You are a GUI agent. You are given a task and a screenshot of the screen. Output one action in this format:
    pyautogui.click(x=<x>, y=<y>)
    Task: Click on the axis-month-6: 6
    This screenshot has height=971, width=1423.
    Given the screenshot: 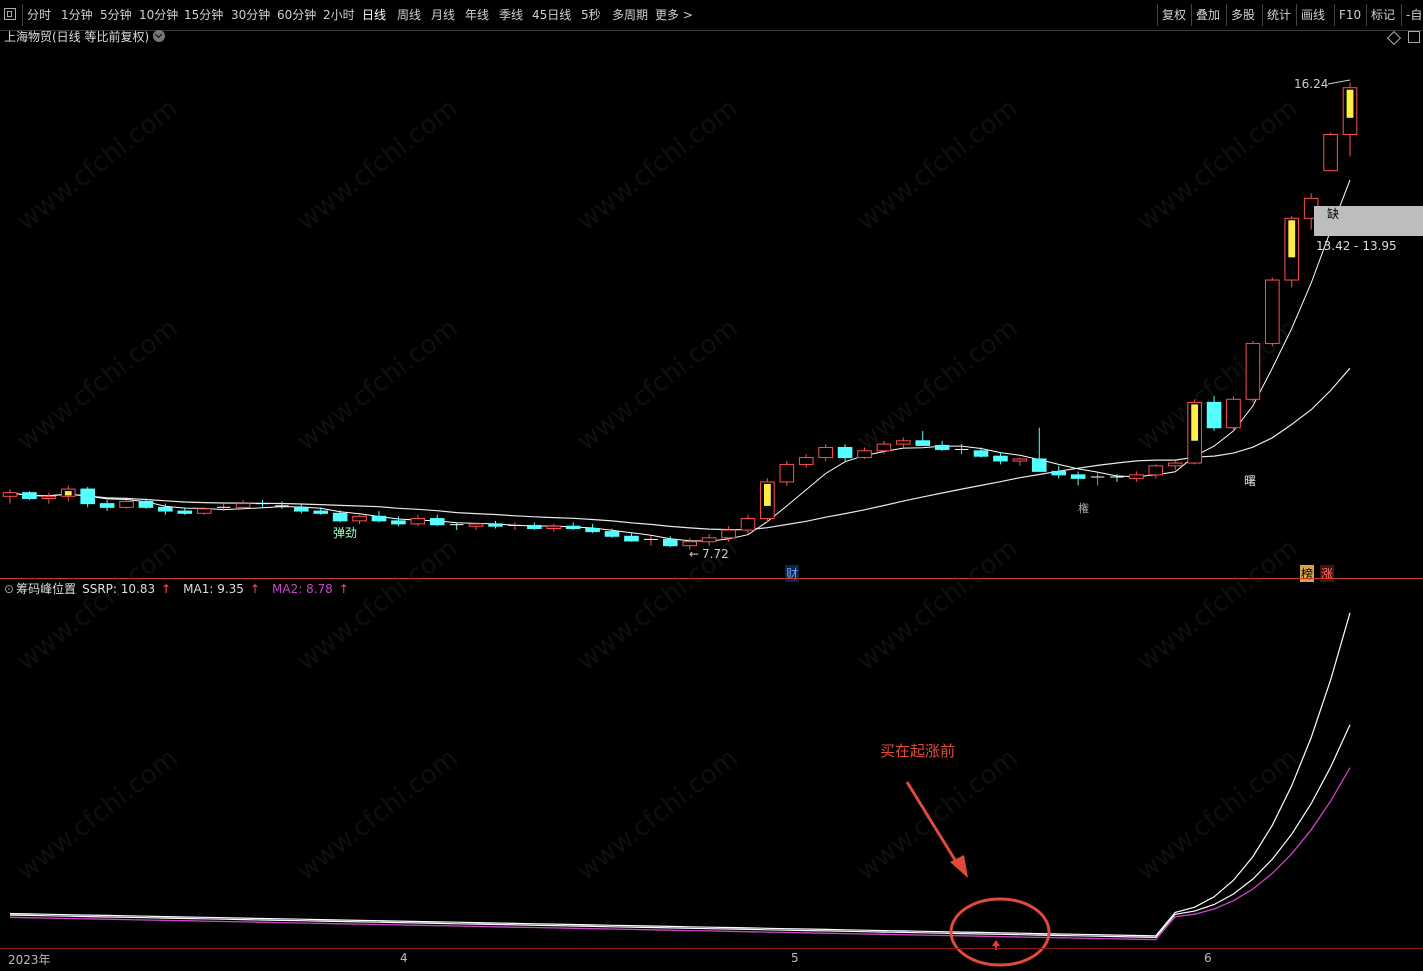 What is the action you would take?
    pyautogui.click(x=1208, y=958)
    